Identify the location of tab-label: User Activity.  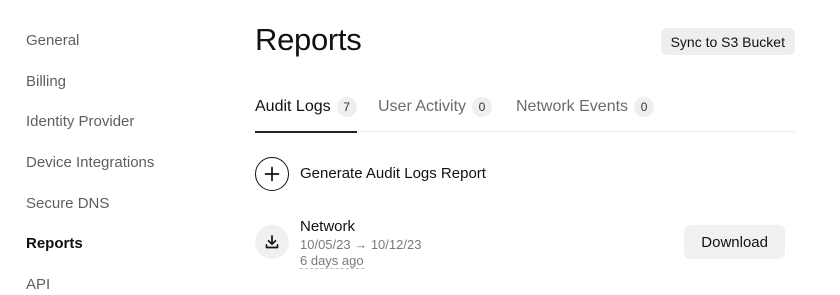
(422, 106).